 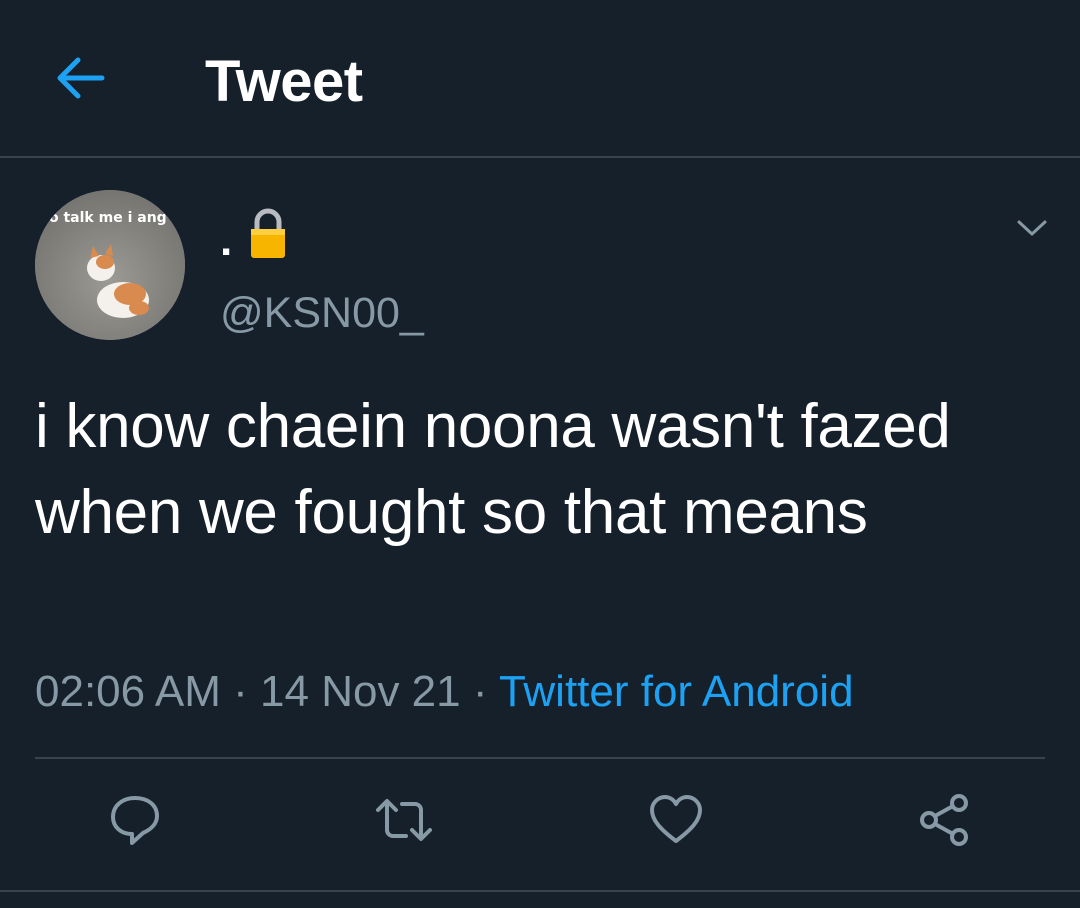 I want to click on chevron-down-icon, so click(x=1032, y=230).